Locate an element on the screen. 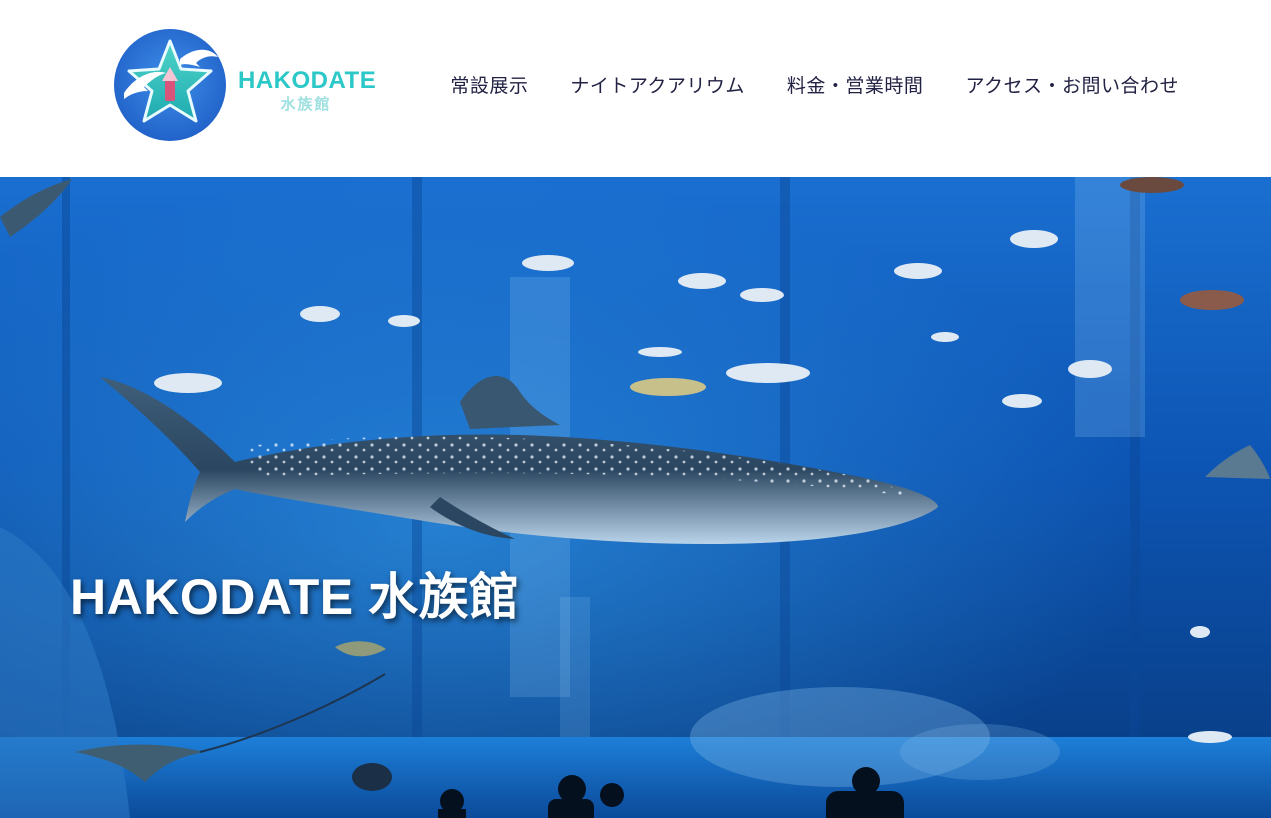 The width and height of the screenshot is (1271, 818). logo-name-ja: 水族館 is located at coordinates (306, 104).